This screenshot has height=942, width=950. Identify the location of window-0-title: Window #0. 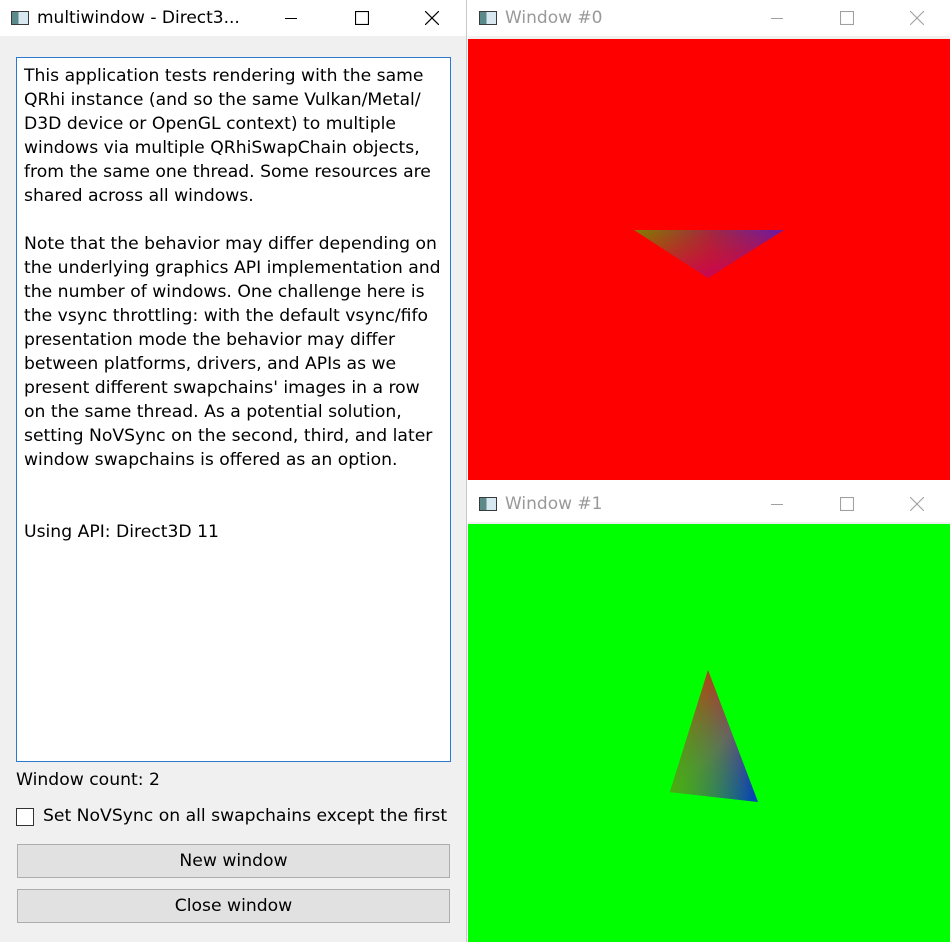
(554, 18).